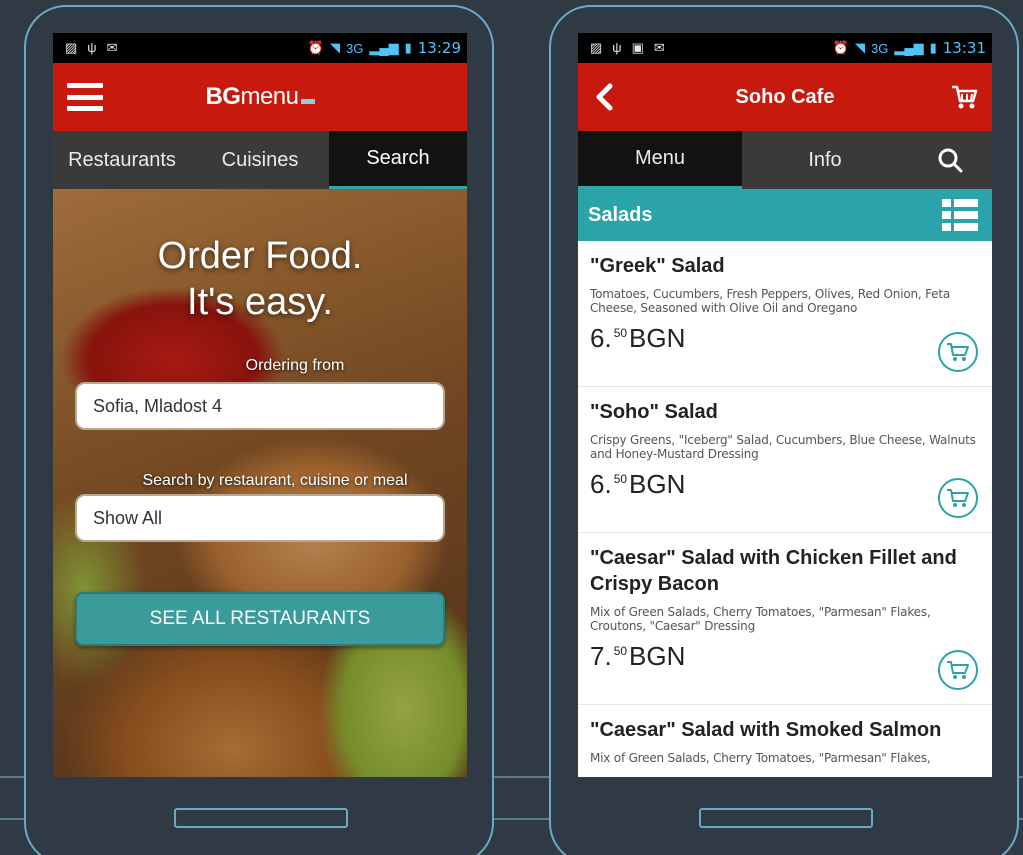  Describe the element at coordinates (269, 96) in the screenshot. I see `logo-light: menu` at that location.